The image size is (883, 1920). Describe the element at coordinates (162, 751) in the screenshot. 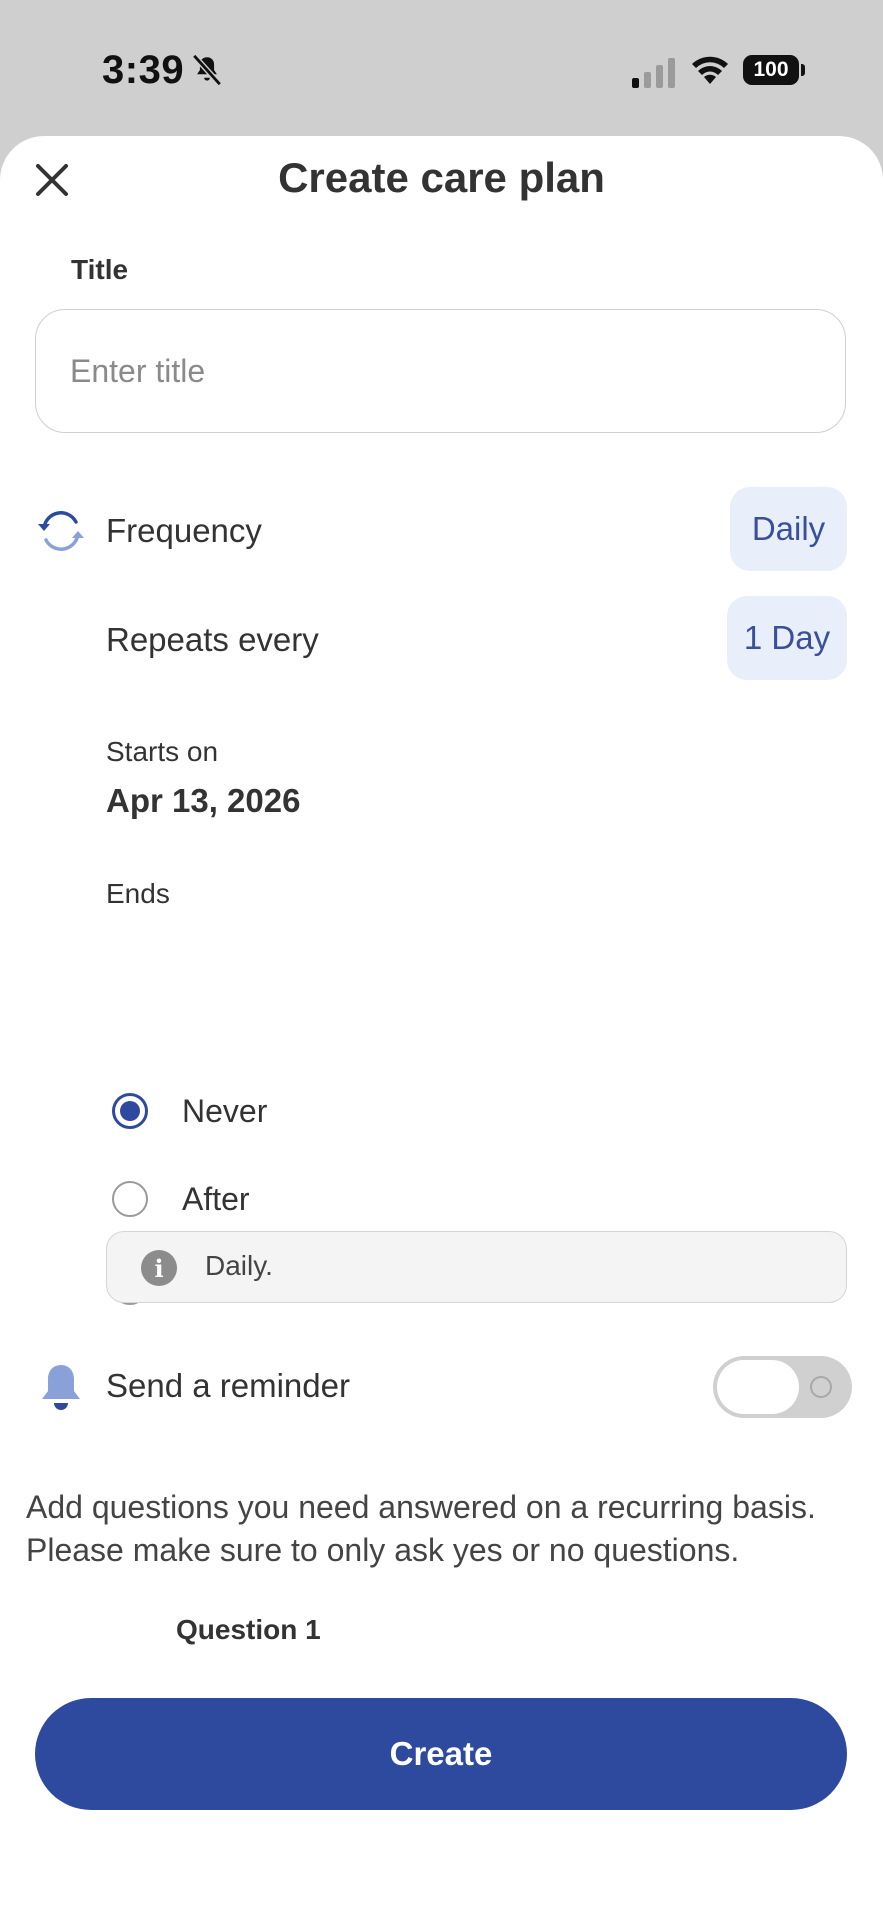

I see `starts-on-label: Starts on` at that location.